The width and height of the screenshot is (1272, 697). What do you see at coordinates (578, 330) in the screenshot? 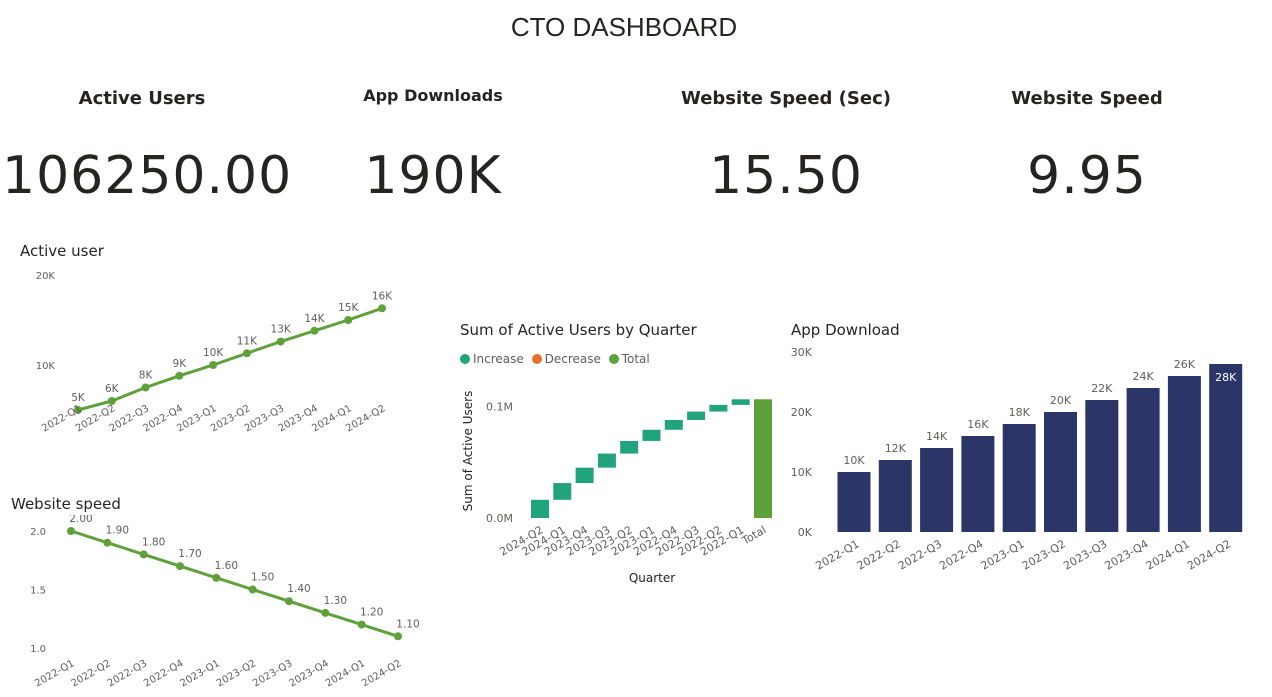
I see `waterfall-chart-title: Sum of Active Users by Quarter` at bounding box center [578, 330].